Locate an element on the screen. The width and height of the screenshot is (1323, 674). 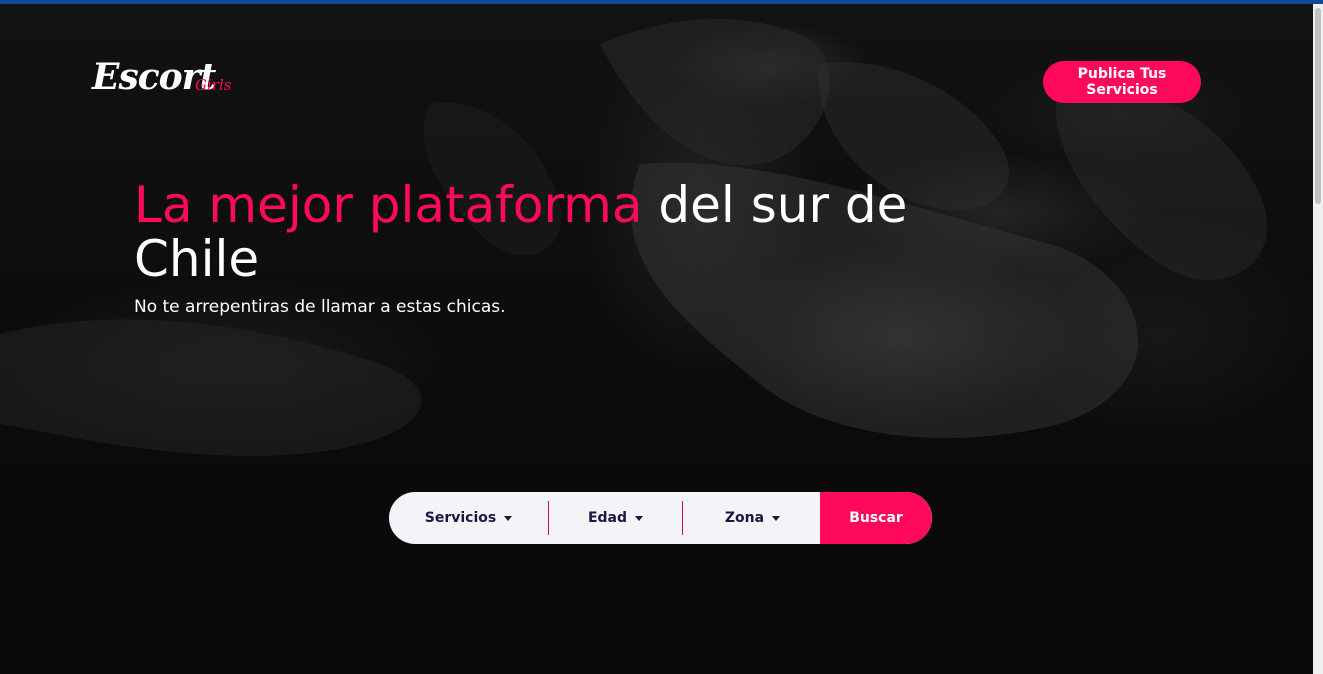
edad-label: Edad is located at coordinates (607, 518).